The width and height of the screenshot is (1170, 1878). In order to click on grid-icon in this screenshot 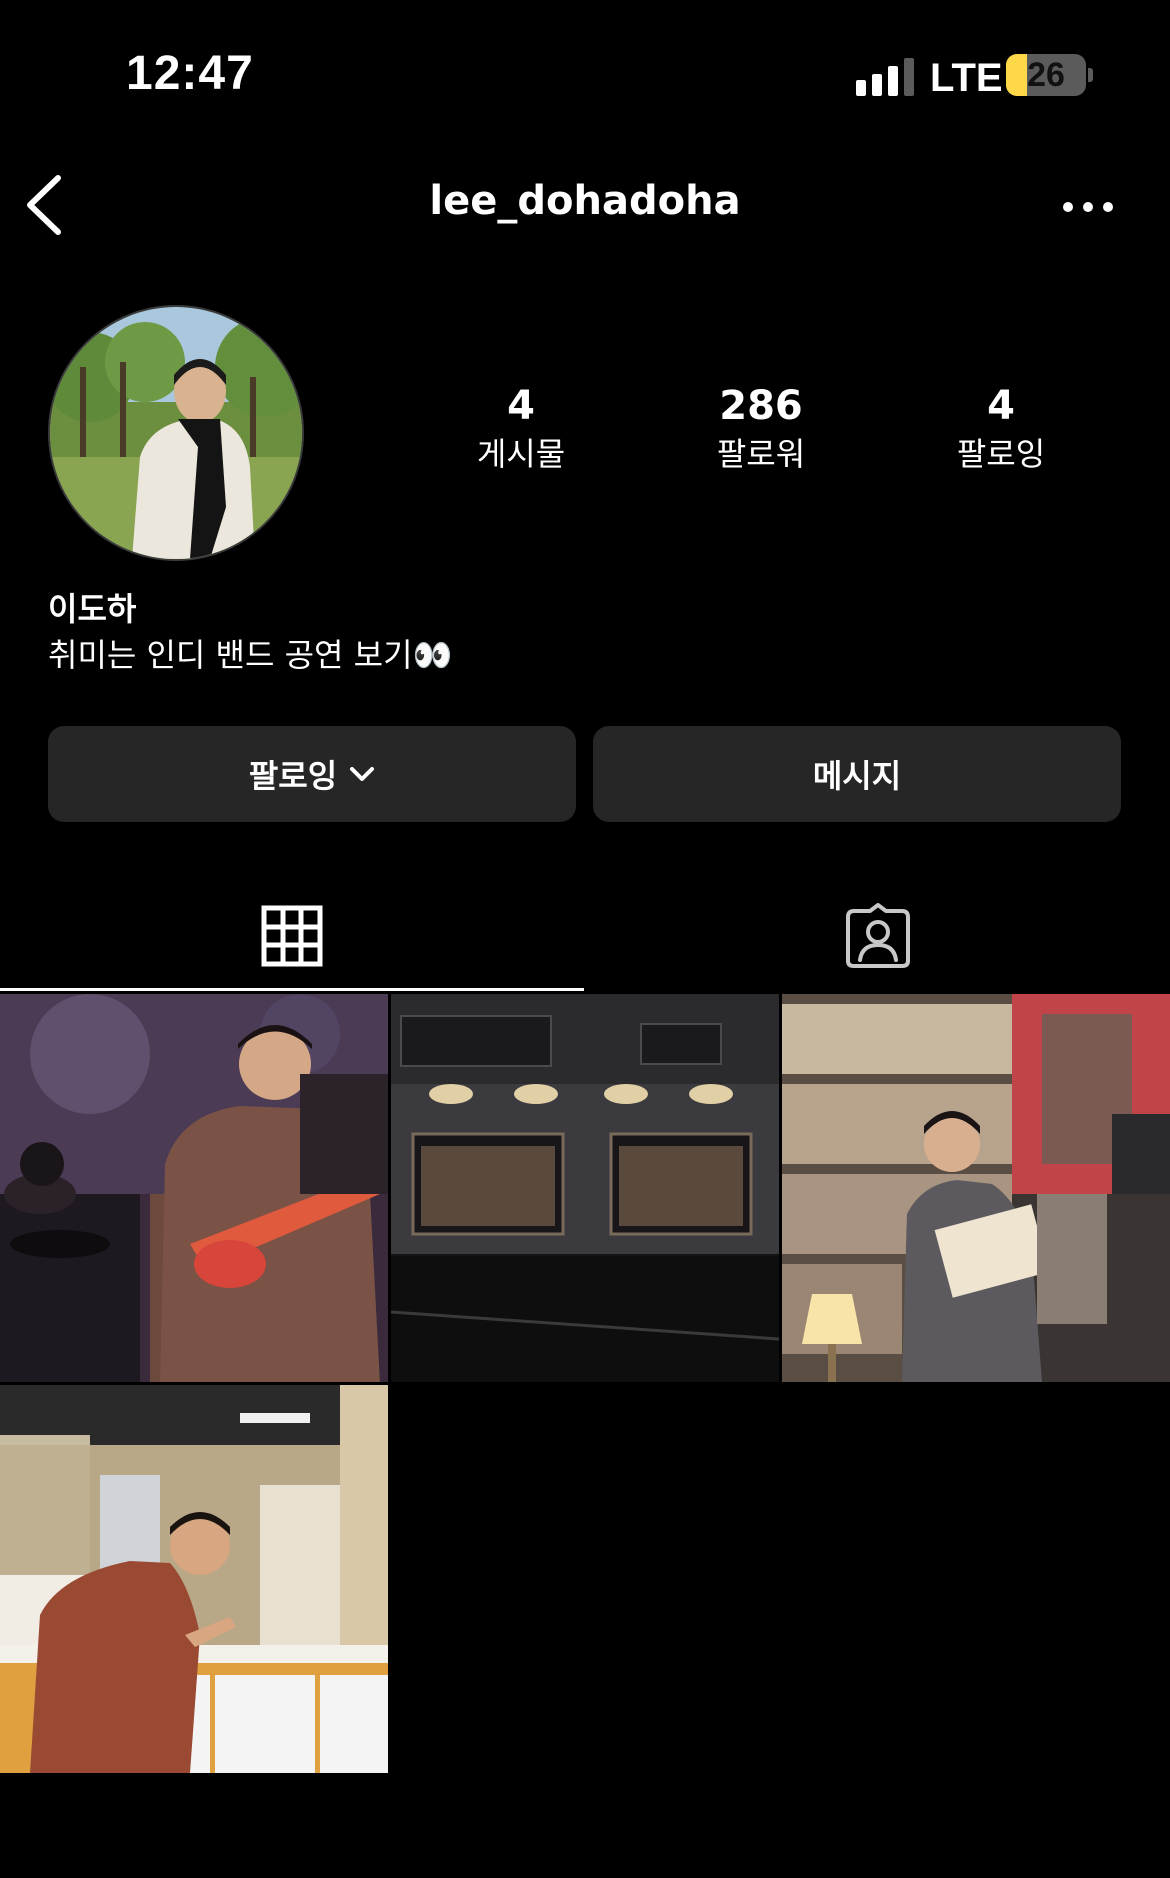, I will do `click(292, 936)`.